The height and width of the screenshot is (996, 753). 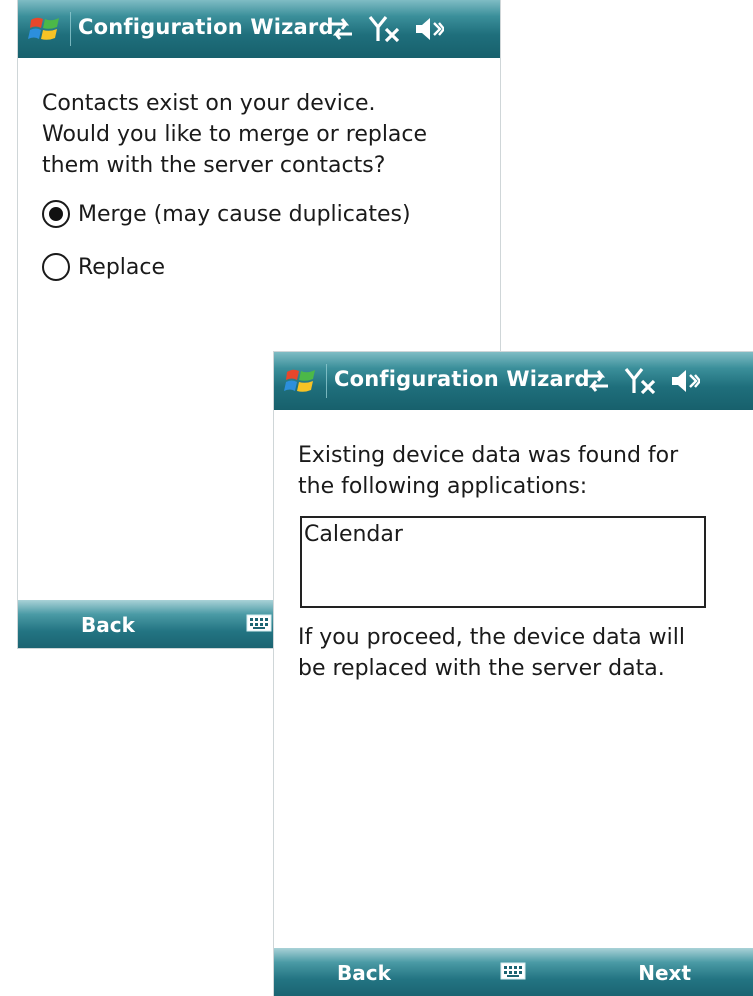 I want to click on prompt-line: Contacts exist on your device., so click(x=209, y=103).